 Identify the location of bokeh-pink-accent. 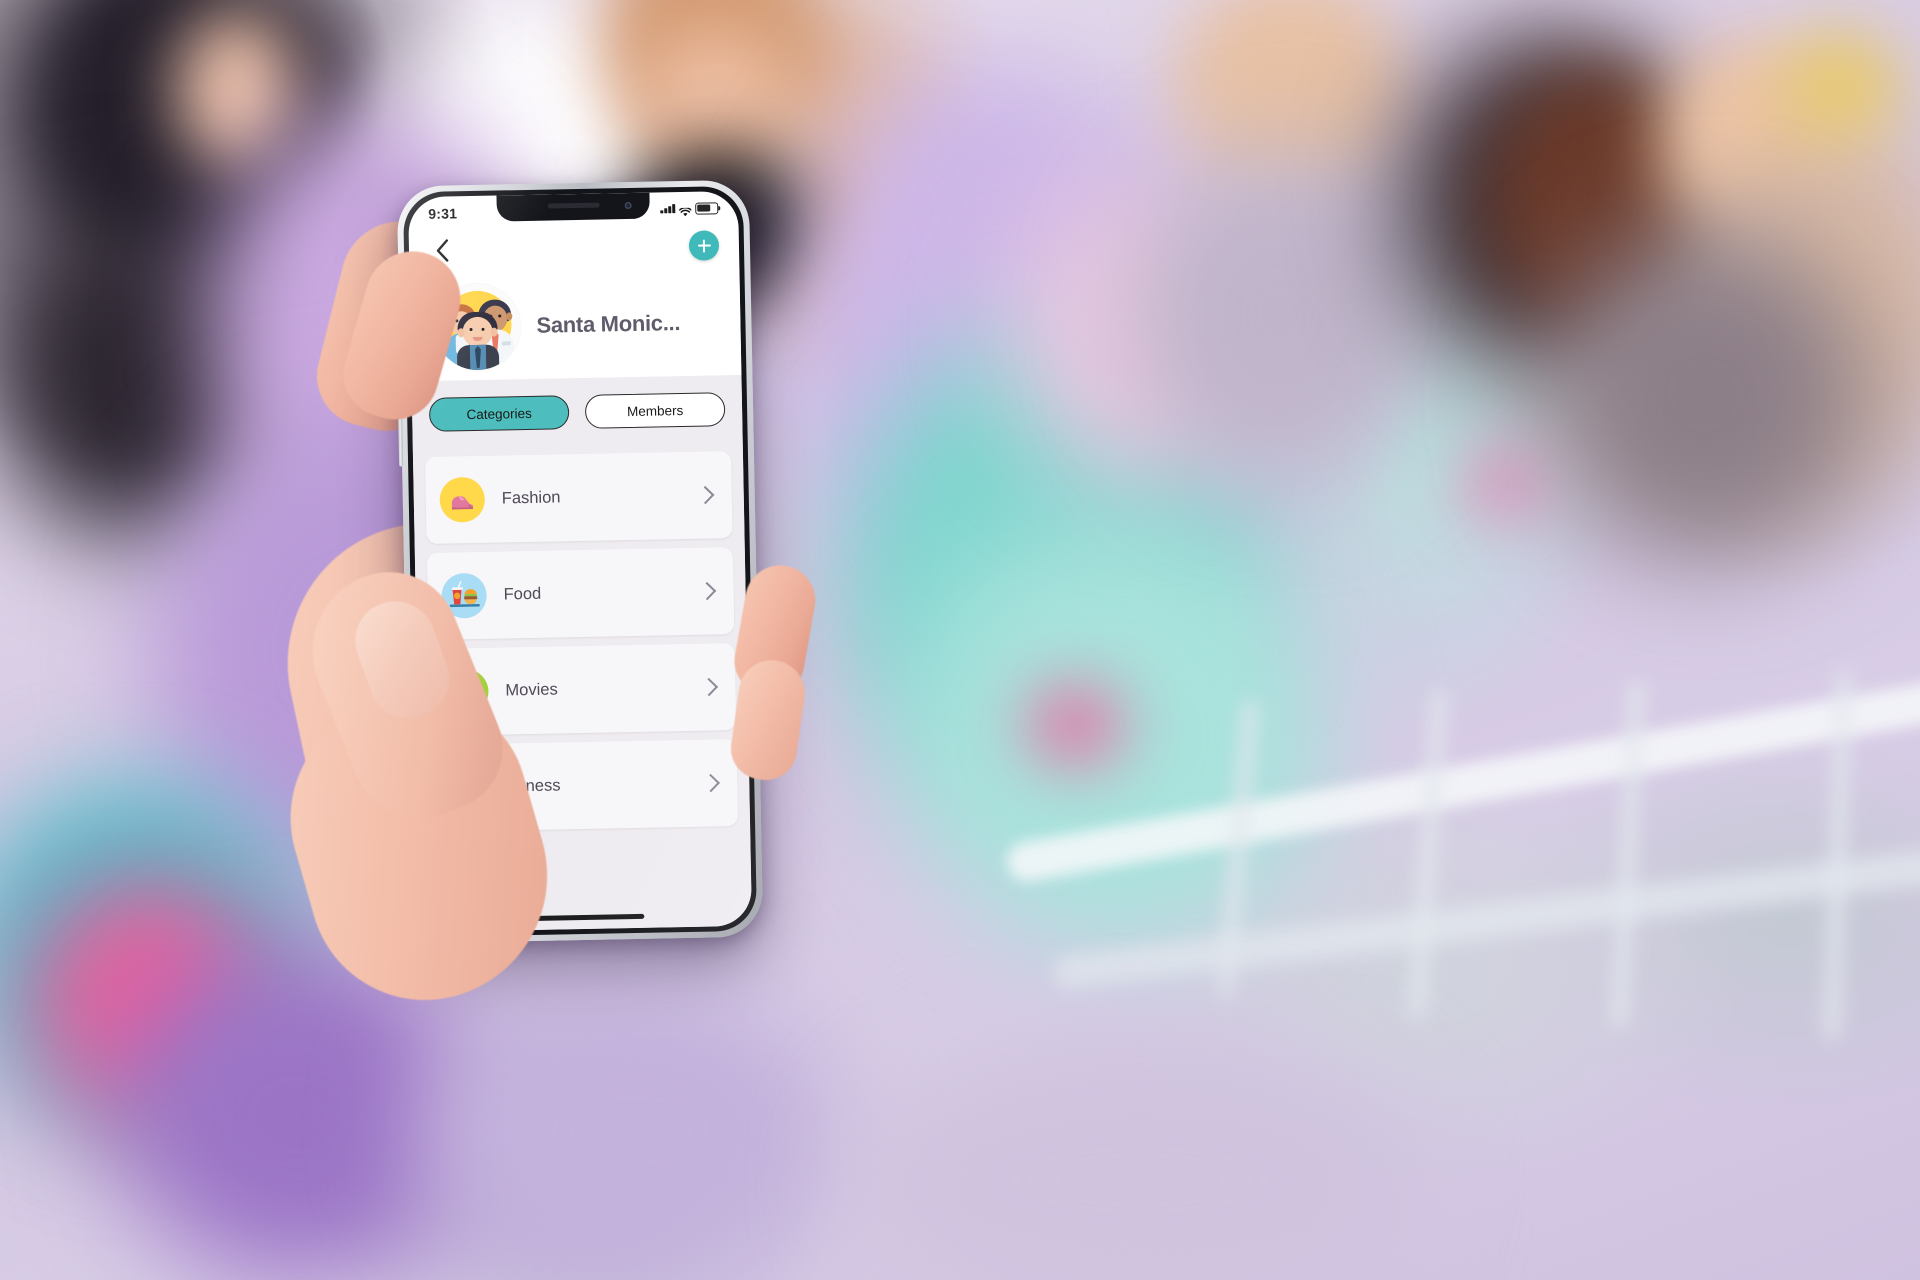
(1500, 485).